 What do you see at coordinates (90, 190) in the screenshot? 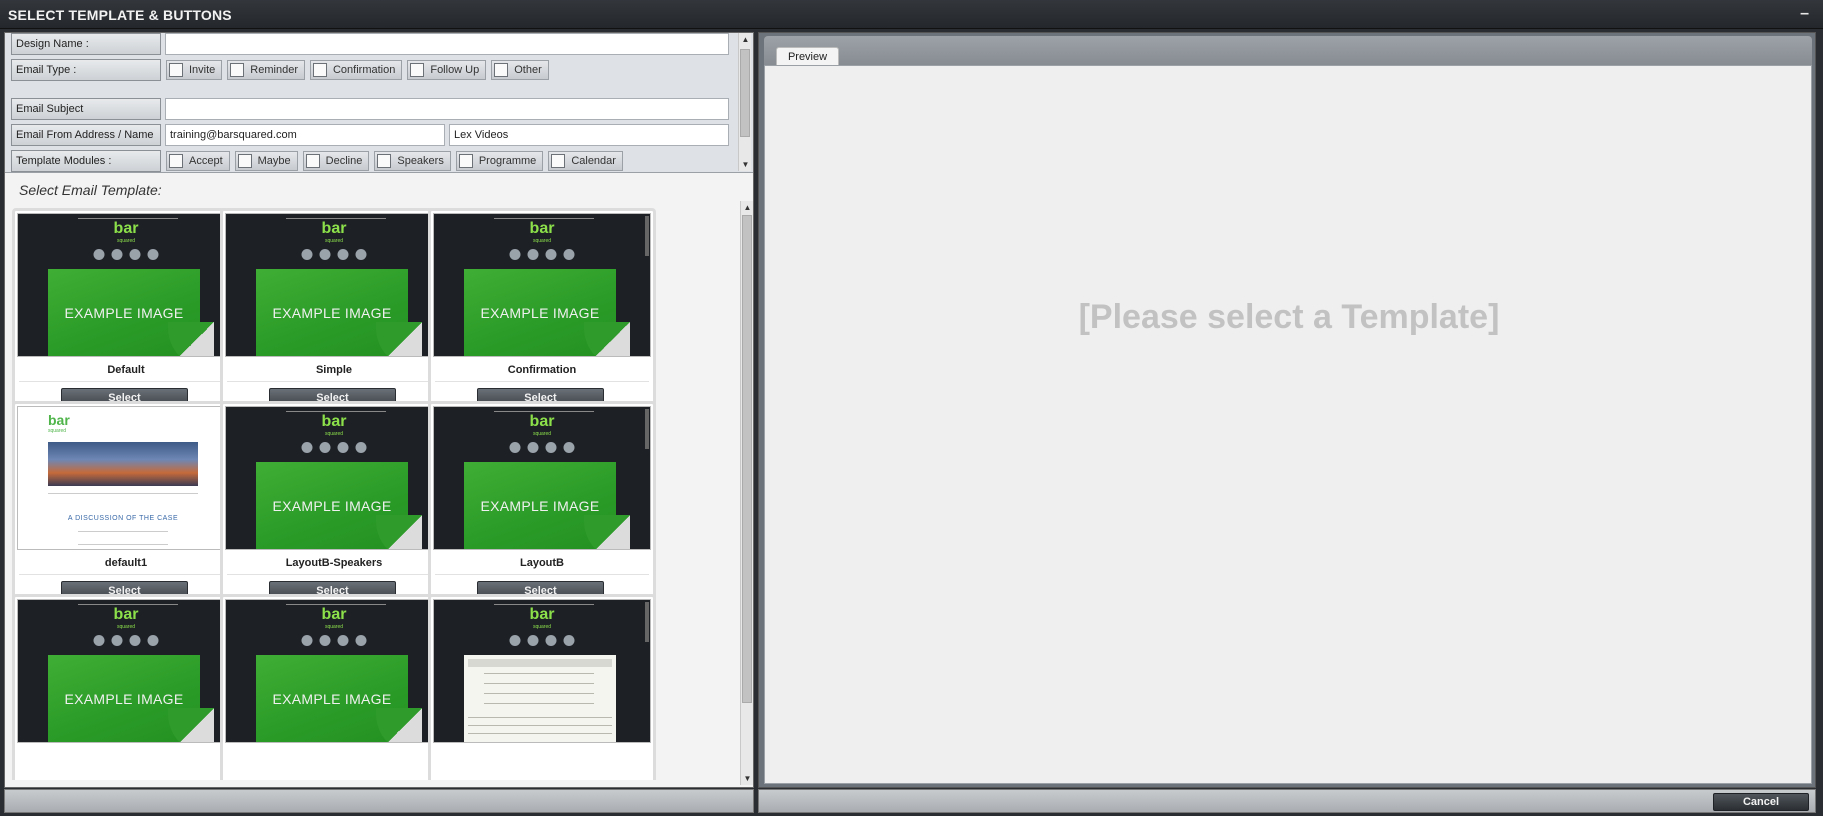
I see `select-template-heading: Select Email Template:` at bounding box center [90, 190].